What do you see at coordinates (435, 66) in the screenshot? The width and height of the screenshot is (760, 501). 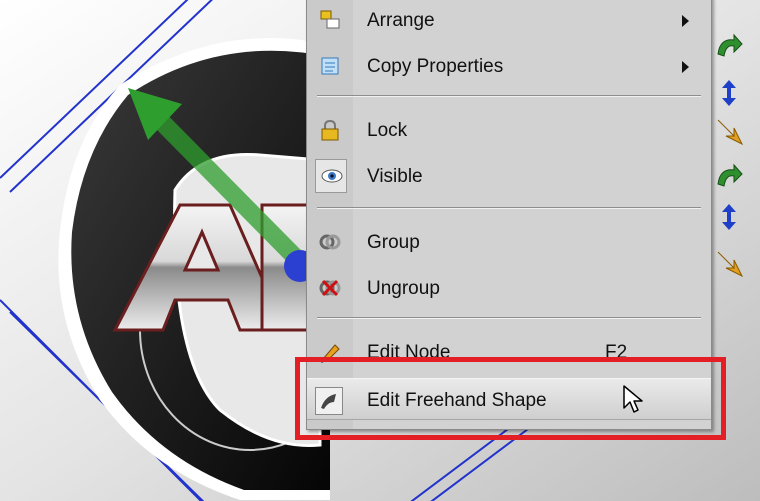 I see `menu-item-label: Copy Properties` at bounding box center [435, 66].